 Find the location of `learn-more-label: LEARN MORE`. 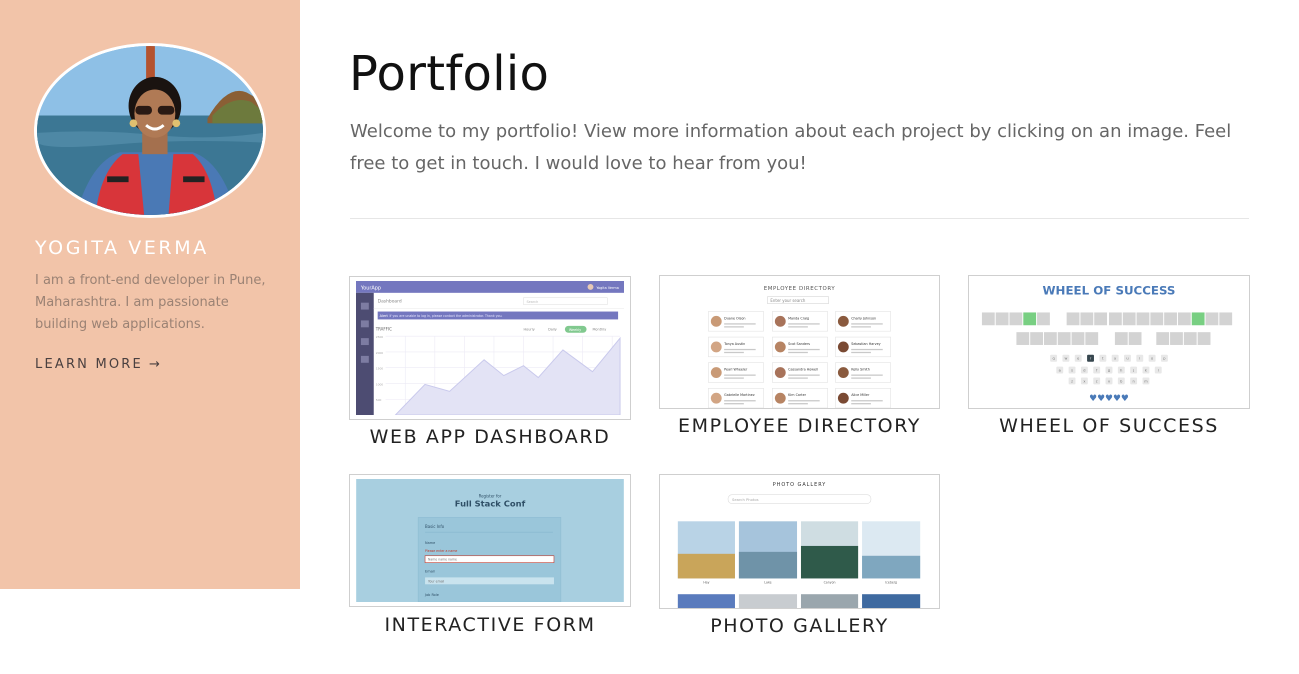

learn-more-label: LEARN MORE is located at coordinates (89, 364).